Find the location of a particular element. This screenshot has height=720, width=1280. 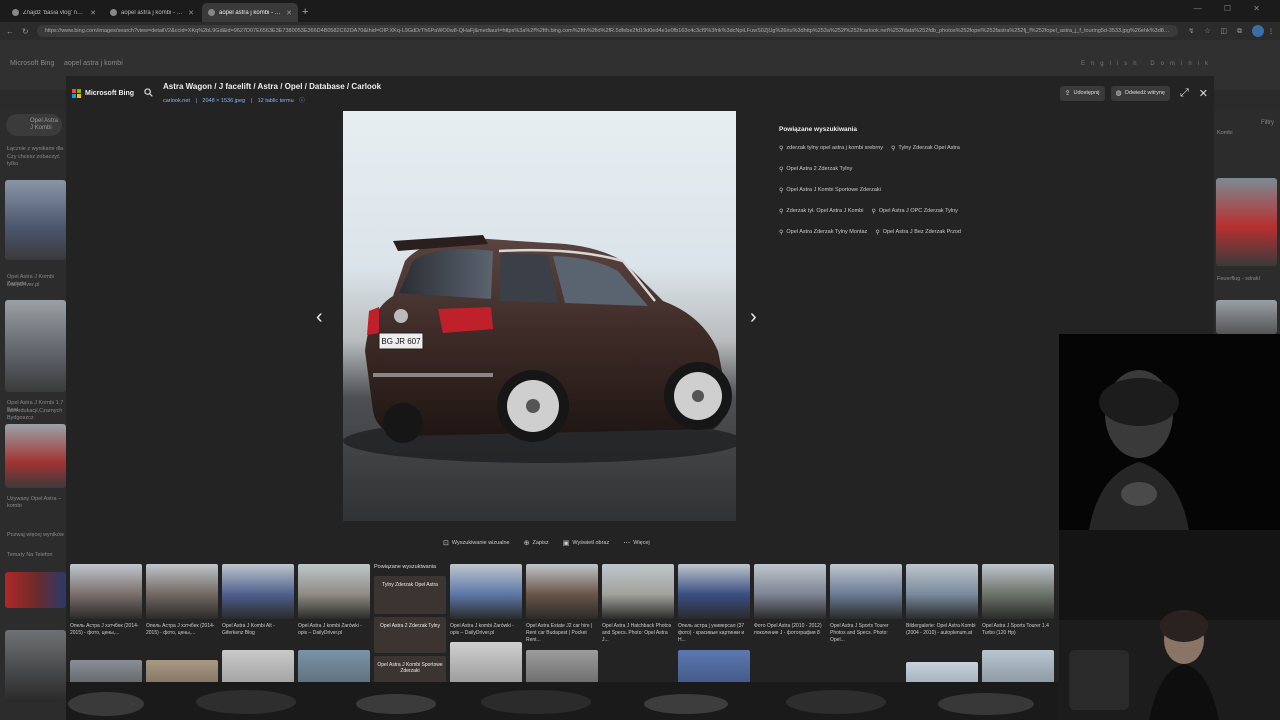

next-image-icon: › is located at coordinates (753, 317).